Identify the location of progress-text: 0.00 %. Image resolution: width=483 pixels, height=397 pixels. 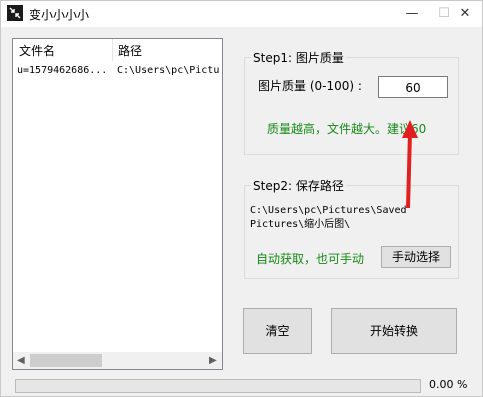
(448, 384).